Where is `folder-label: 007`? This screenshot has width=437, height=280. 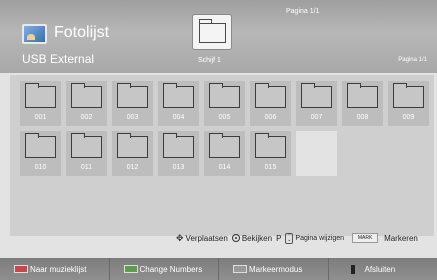
folder-label: 007 is located at coordinates (316, 117).